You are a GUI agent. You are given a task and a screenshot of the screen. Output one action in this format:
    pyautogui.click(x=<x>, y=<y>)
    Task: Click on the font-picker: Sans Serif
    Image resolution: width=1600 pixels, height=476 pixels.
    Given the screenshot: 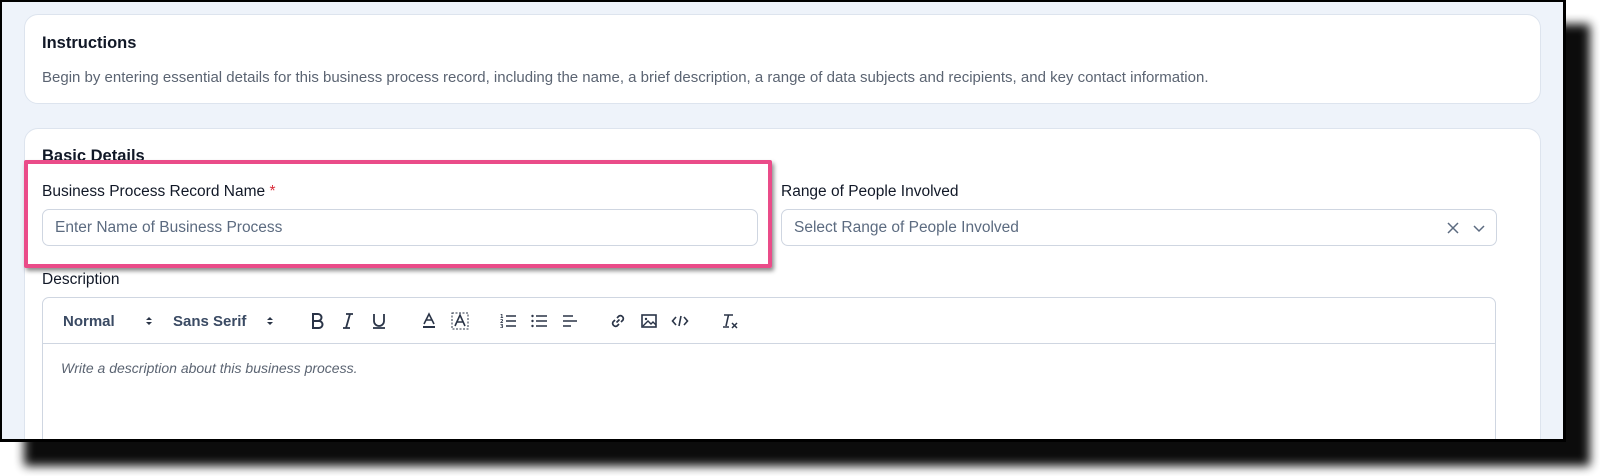 What is the action you would take?
    pyautogui.click(x=223, y=321)
    